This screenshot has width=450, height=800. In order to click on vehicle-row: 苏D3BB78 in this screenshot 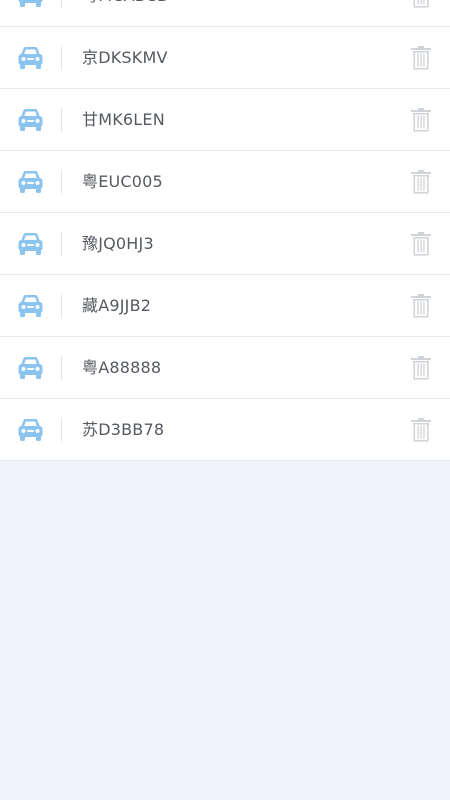, I will do `click(225, 430)`.